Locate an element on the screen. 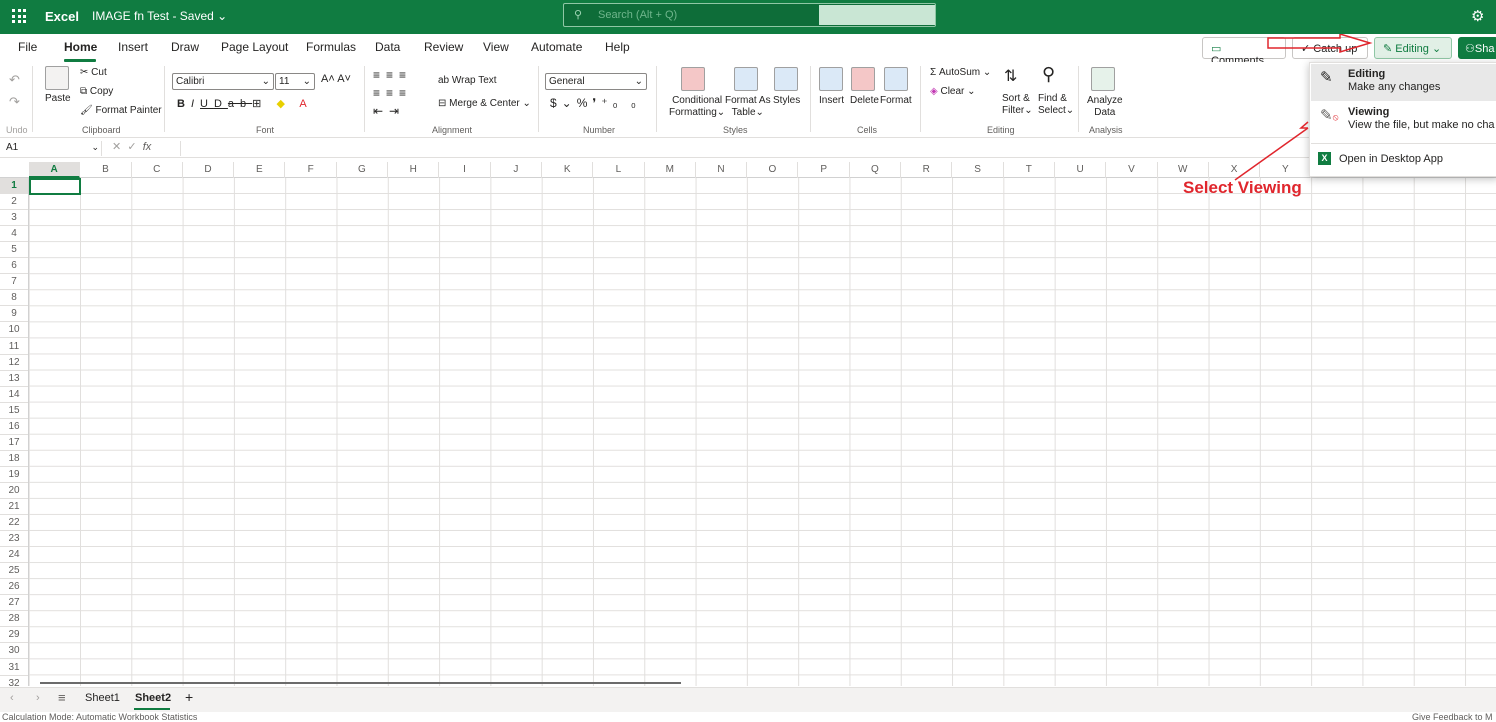 The height and width of the screenshot is (722, 1496). number-format-select: General ⌄ is located at coordinates (596, 81).